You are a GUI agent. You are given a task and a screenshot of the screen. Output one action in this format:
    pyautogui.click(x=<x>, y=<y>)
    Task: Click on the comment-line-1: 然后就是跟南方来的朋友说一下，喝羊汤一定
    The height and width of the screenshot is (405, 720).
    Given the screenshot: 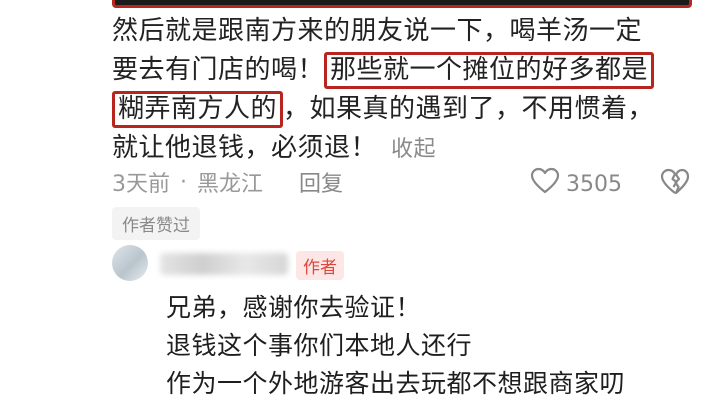 What is the action you would take?
    pyautogui.click(x=407, y=31)
    